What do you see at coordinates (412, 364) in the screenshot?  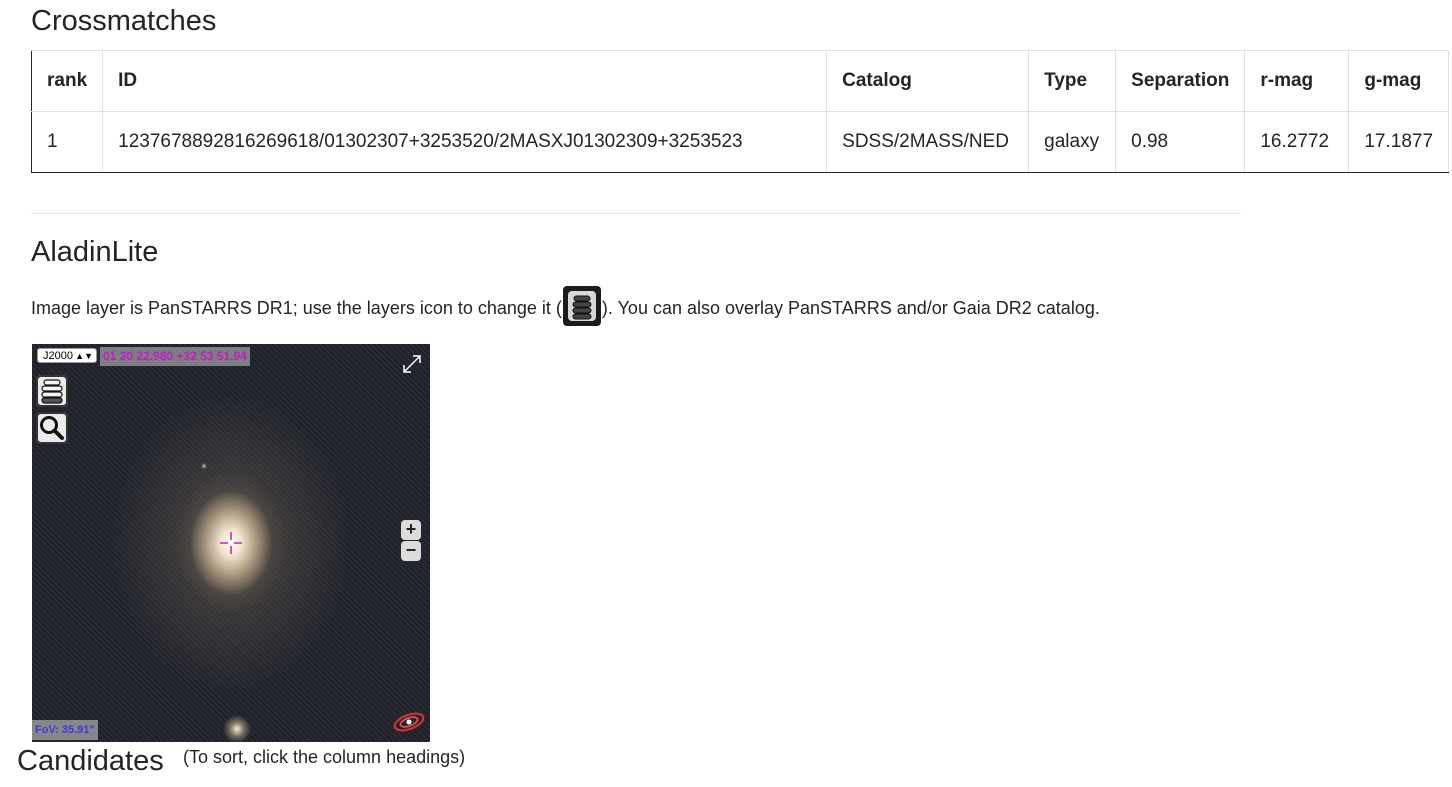 I see `fullscreen-icon` at bounding box center [412, 364].